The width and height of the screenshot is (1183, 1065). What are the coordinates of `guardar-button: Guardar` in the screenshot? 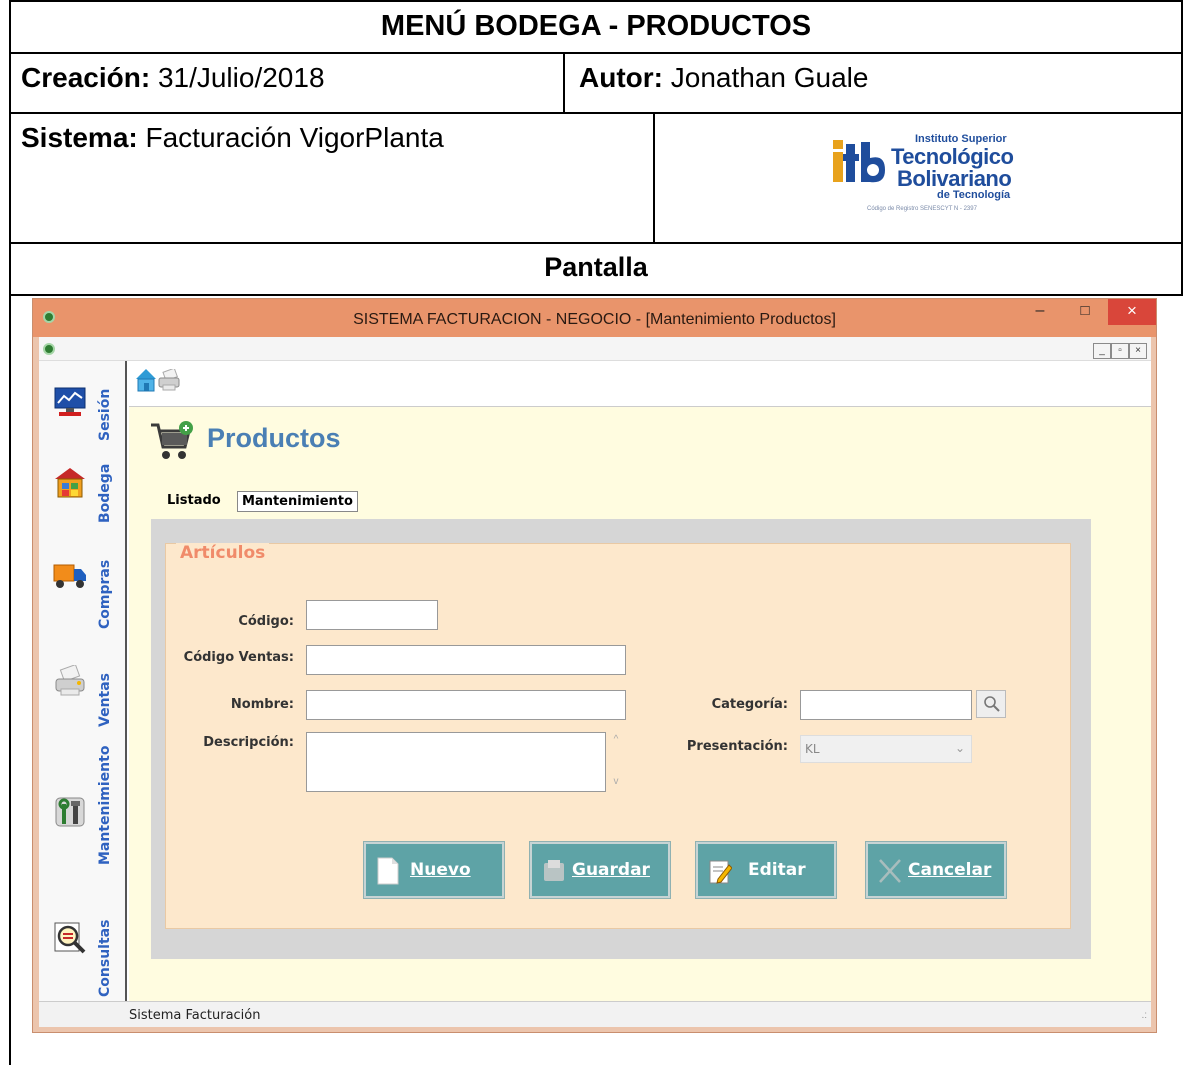 It's located at (600, 870).